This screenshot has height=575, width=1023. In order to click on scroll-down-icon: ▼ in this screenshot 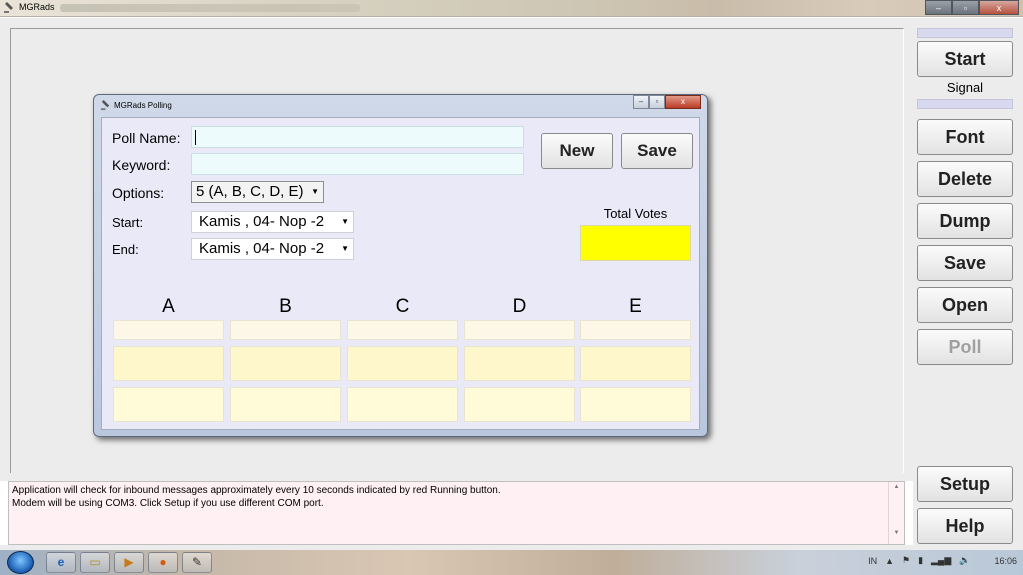, I will do `click(896, 533)`.